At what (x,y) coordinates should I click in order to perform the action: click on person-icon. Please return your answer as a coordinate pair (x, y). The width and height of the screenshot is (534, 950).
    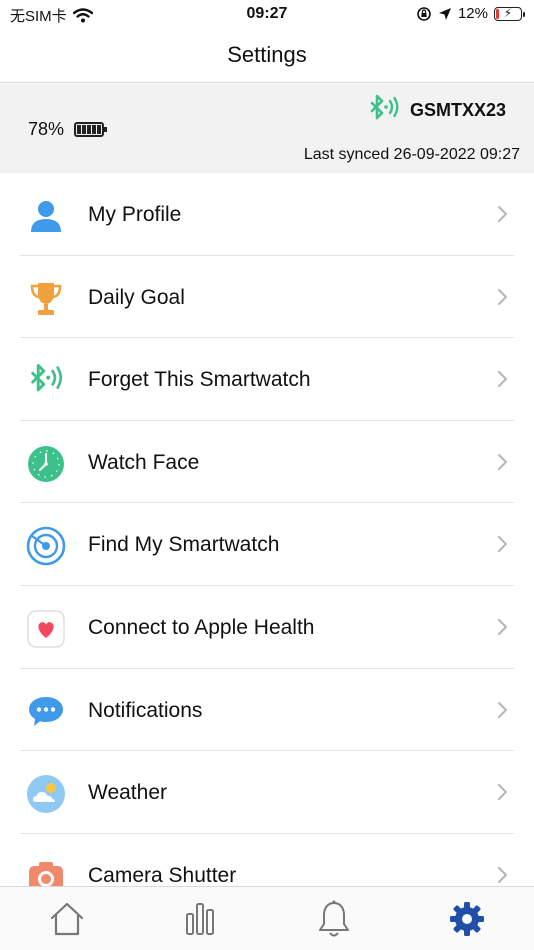
    Looking at the image, I should click on (46, 216).